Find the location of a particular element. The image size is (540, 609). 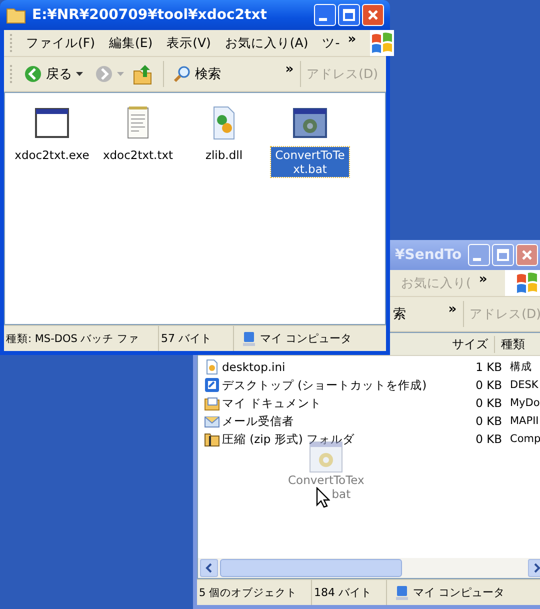

file-name: xdoc2txt.exe is located at coordinates (52, 155).